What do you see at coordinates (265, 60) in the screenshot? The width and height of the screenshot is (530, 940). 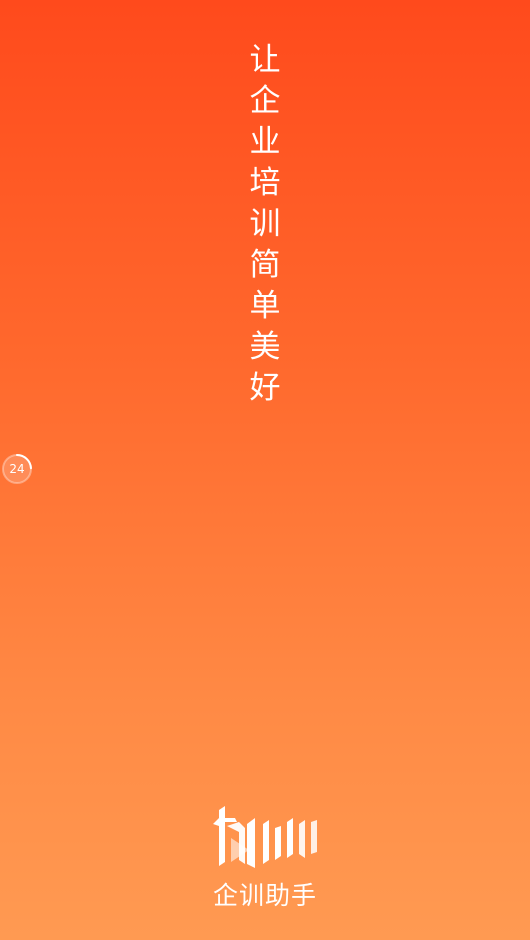 I see `slogan-char: 让` at bounding box center [265, 60].